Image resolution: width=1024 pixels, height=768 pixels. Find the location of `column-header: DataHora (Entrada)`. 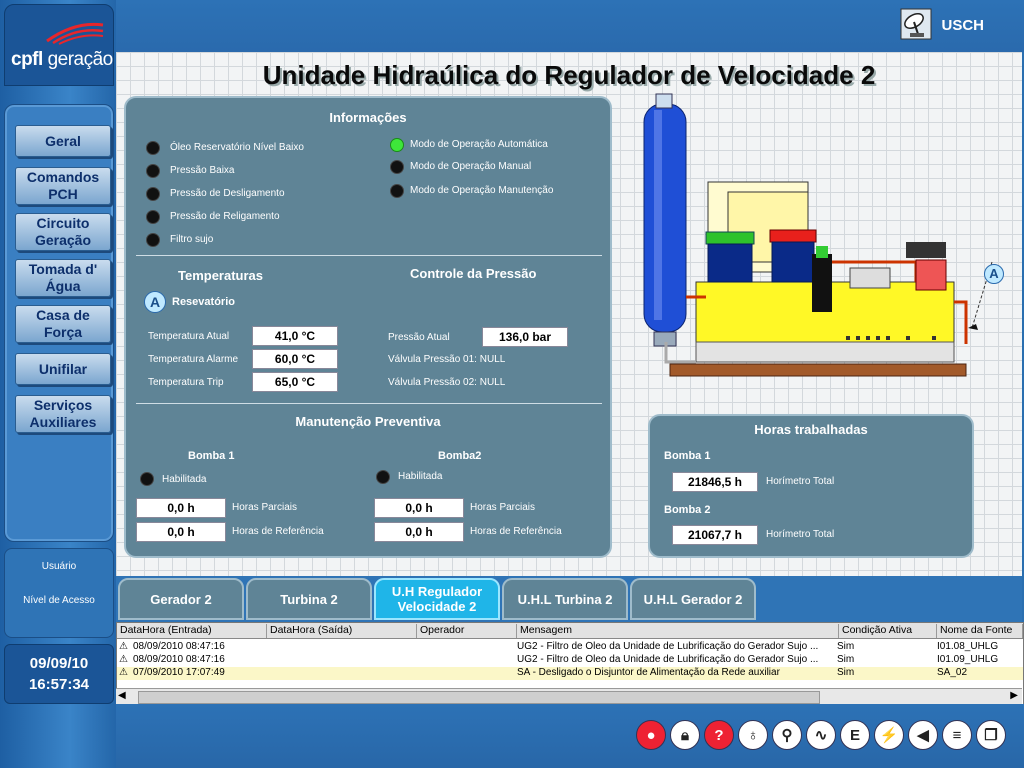

column-header: DataHora (Entrada) is located at coordinates (192, 631).